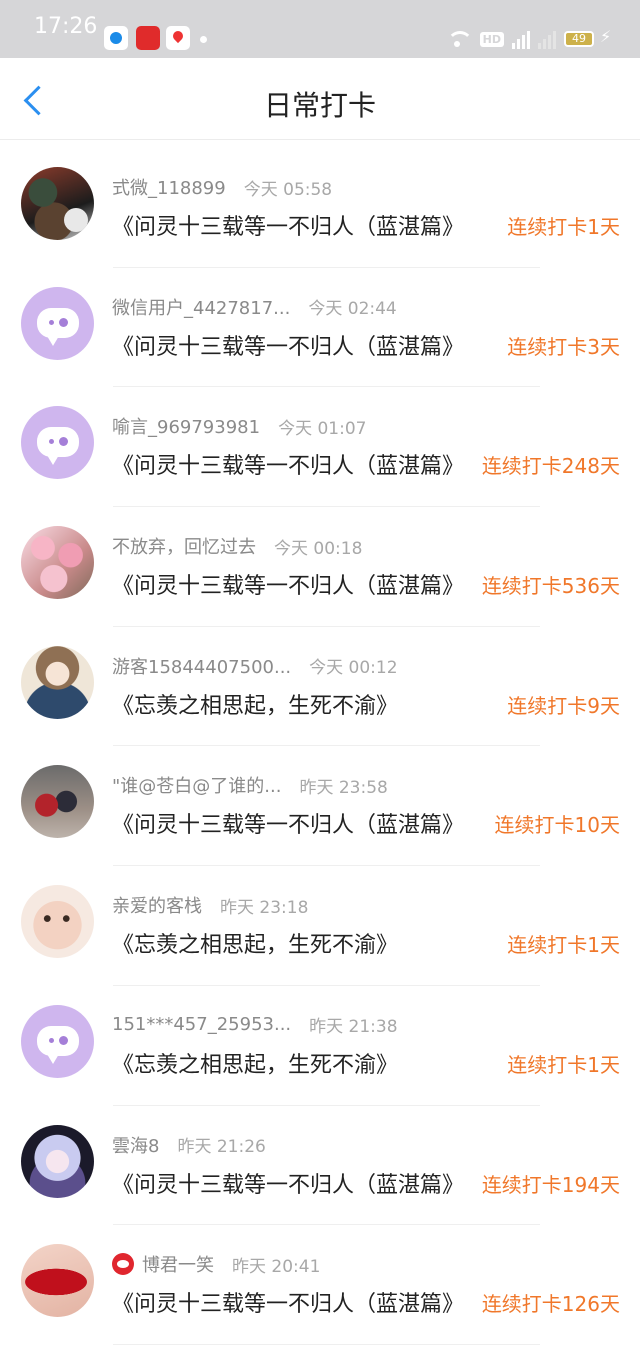 This screenshot has height=1351, width=640. I want to click on checkin-meta: 雲海8 昨天 21:26, so click(189, 1145).